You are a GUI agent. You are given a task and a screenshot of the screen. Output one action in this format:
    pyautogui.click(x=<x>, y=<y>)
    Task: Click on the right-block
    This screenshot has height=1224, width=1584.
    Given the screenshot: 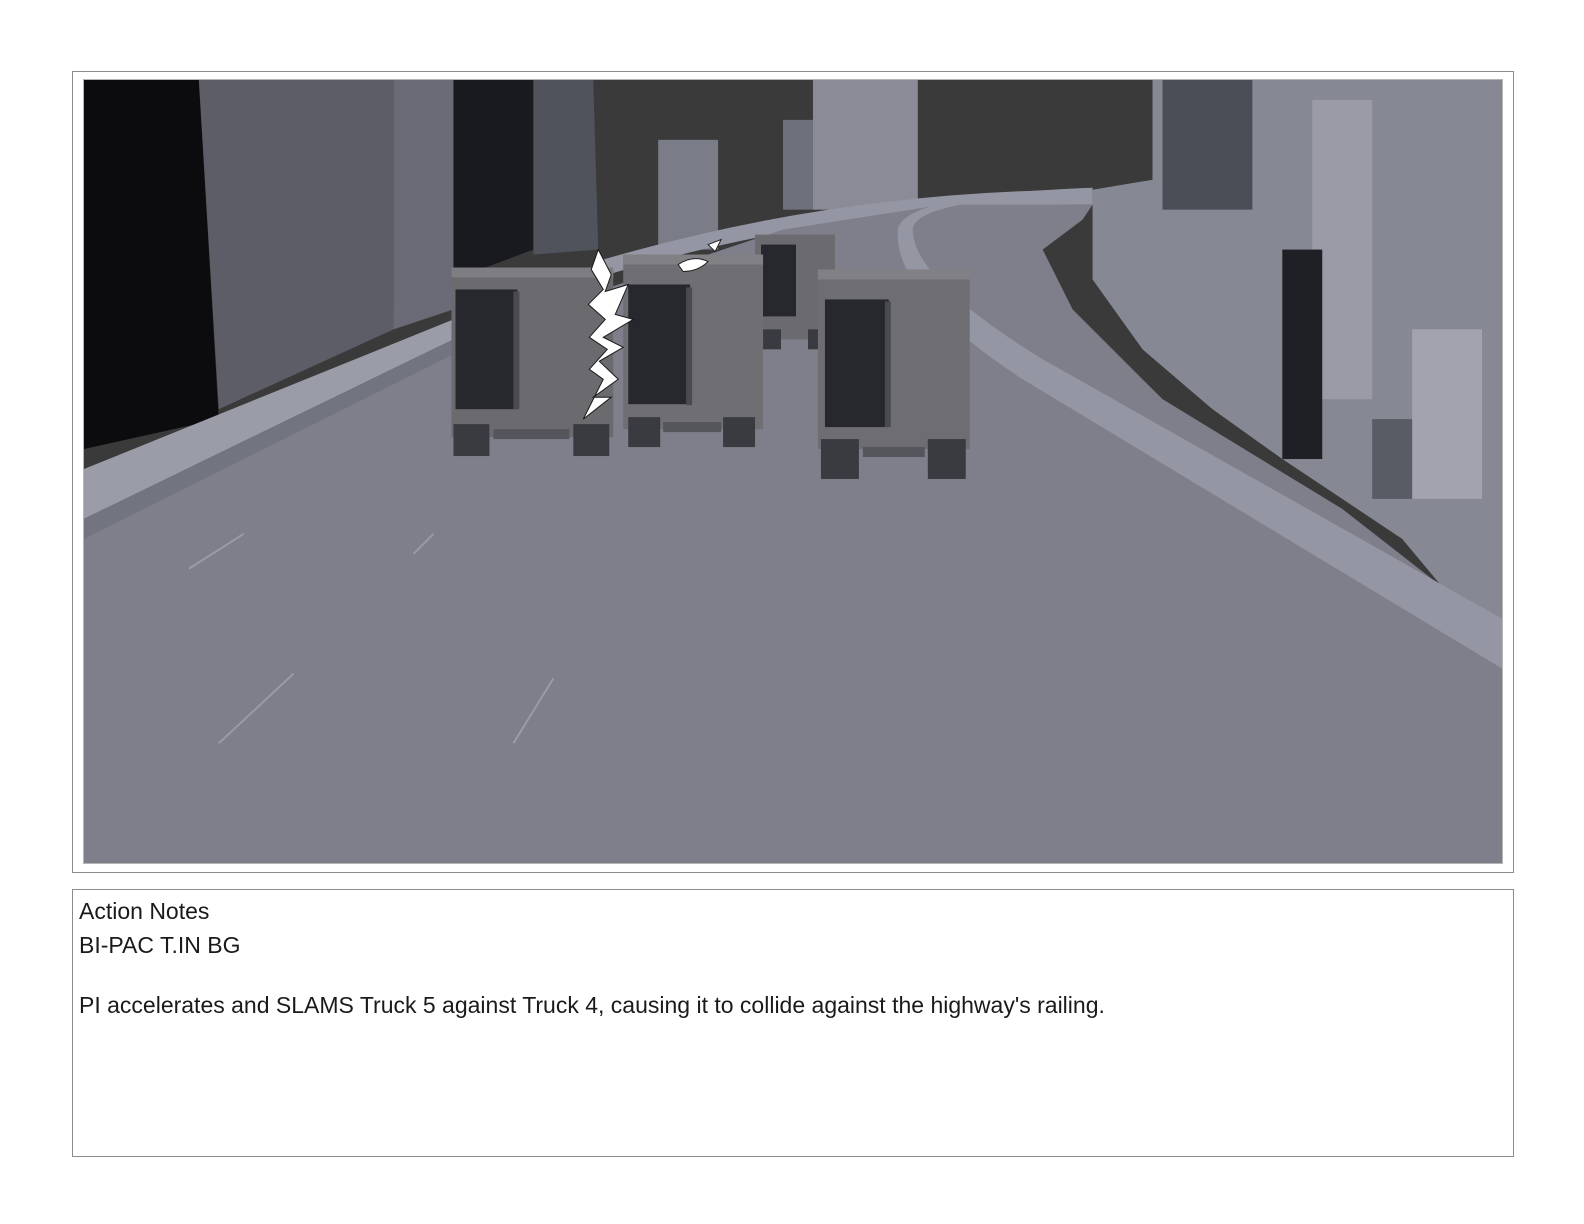 What is the action you would take?
    pyautogui.click(x=1447, y=414)
    